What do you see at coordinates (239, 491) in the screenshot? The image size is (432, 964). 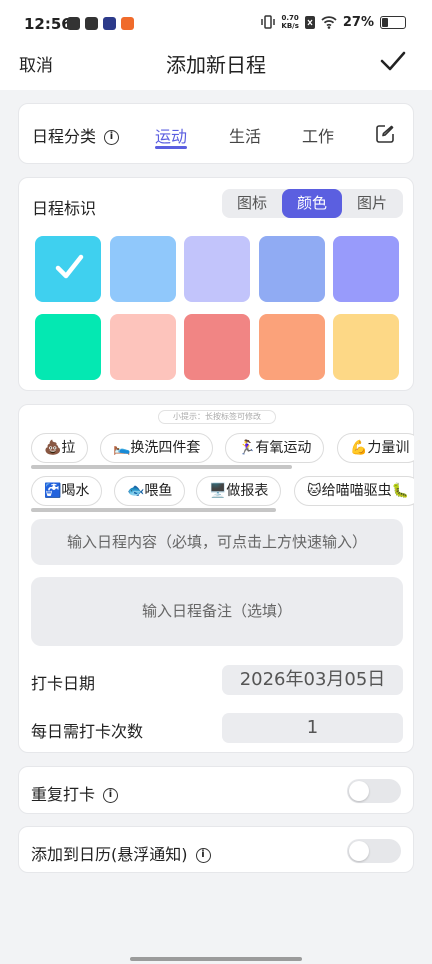 I see `quick-tag: 🖥️做报表` at bounding box center [239, 491].